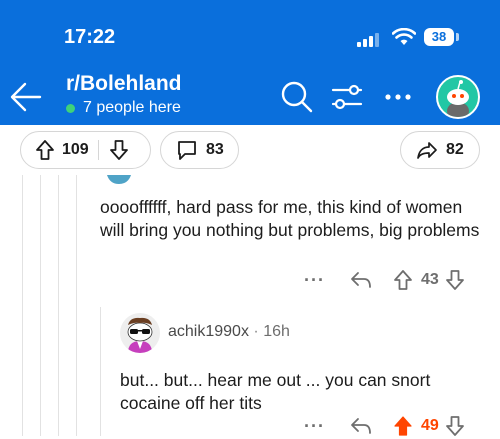 This screenshot has height=439, width=500. I want to click on upvote-active-icon, so click(403, 426).